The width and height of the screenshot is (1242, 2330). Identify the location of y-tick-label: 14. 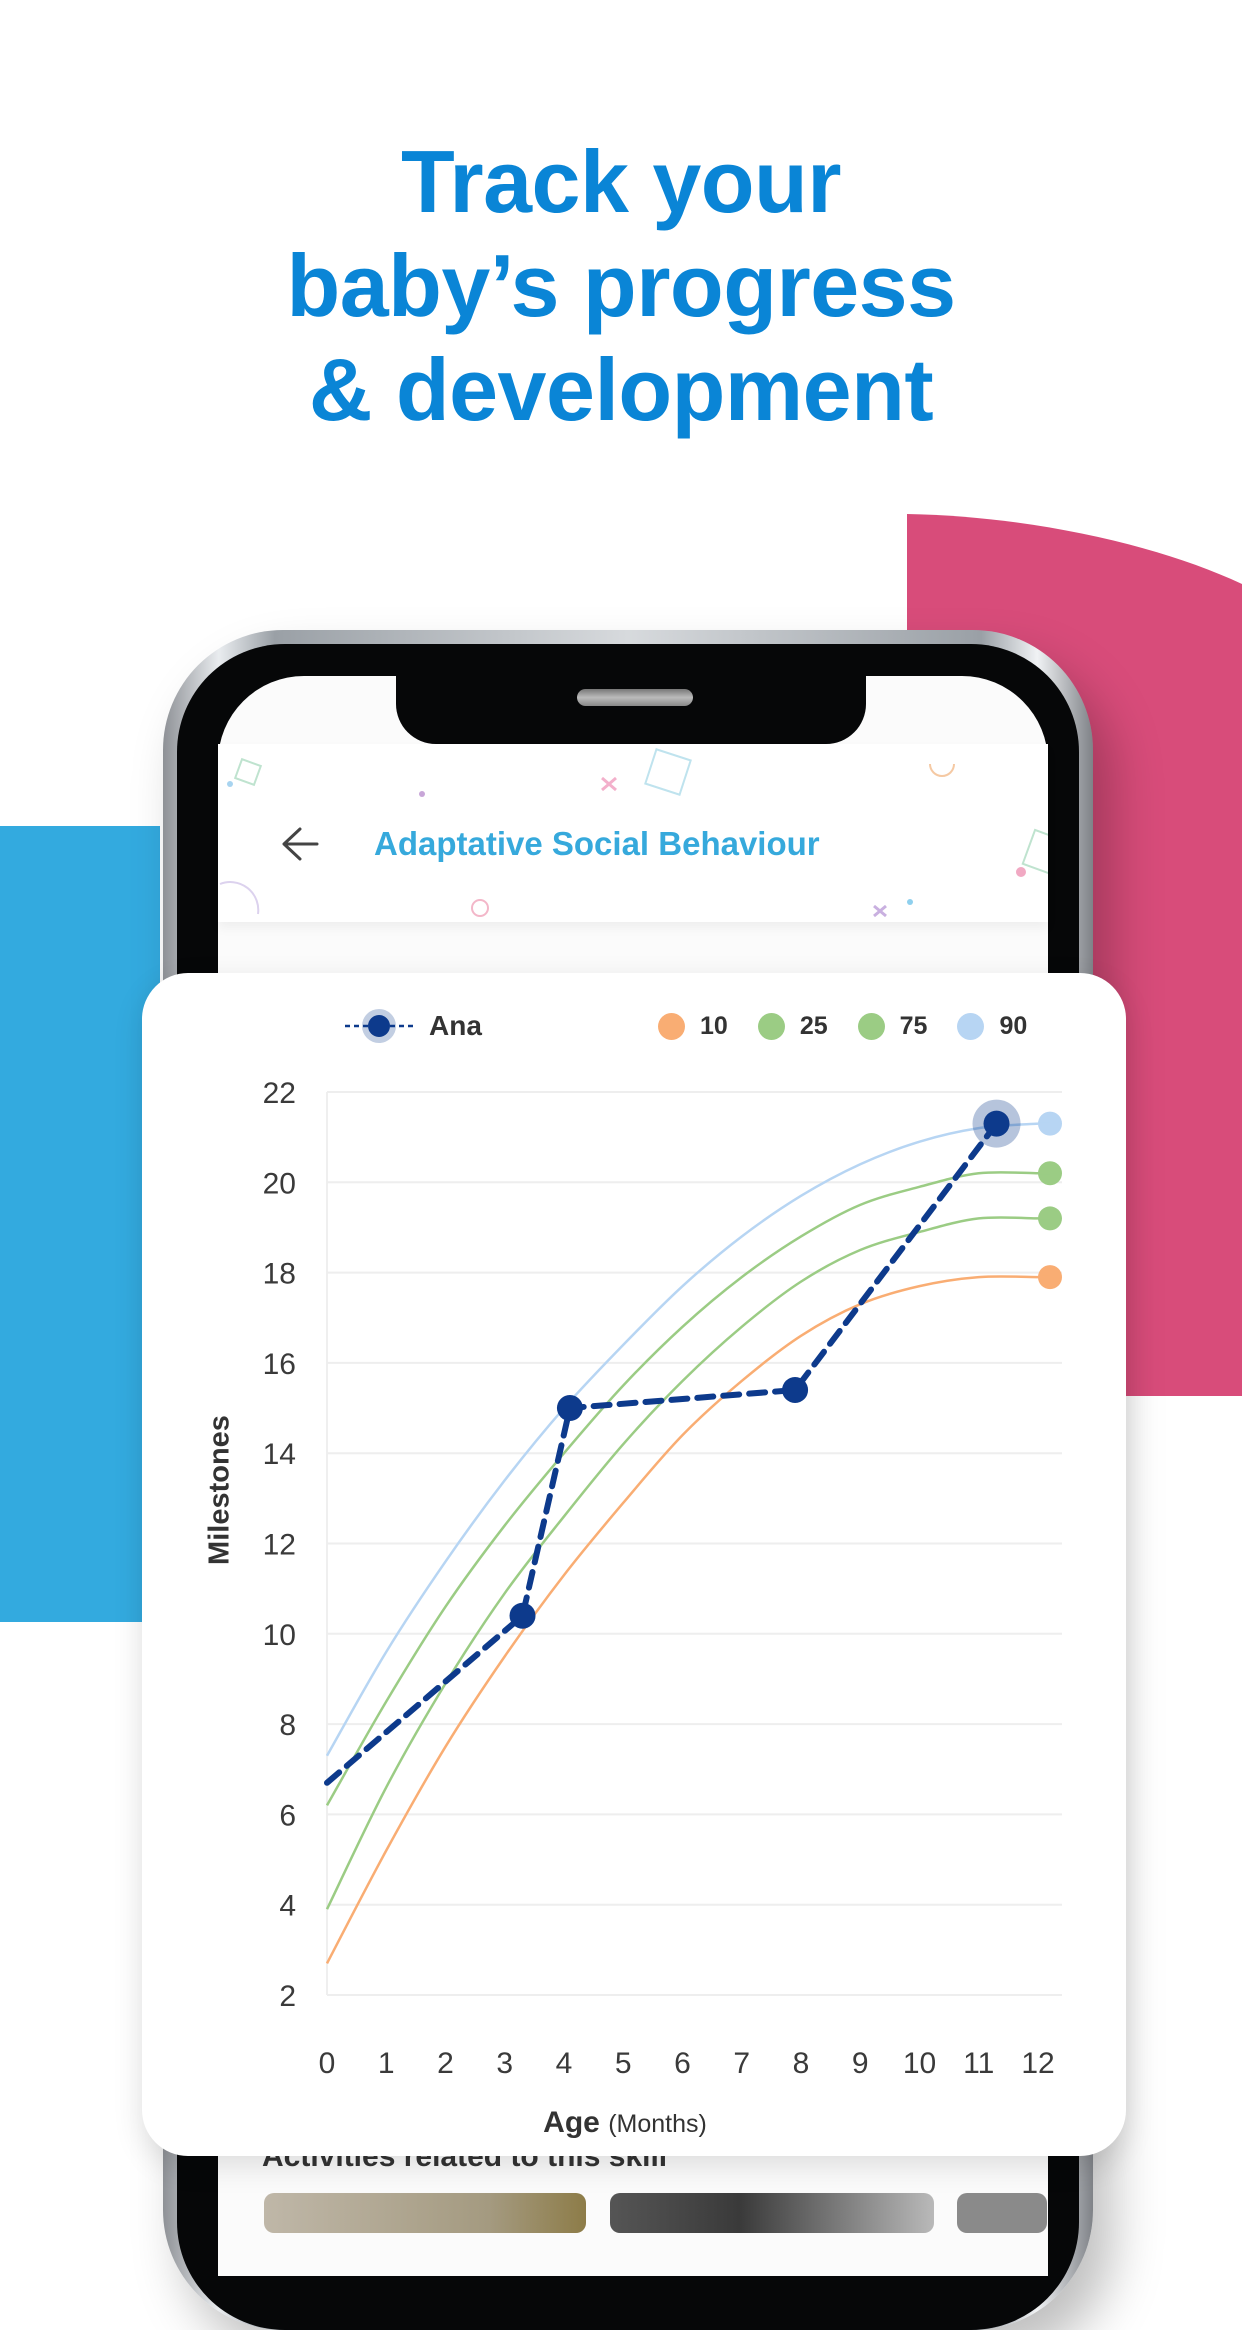
(279, 1454).